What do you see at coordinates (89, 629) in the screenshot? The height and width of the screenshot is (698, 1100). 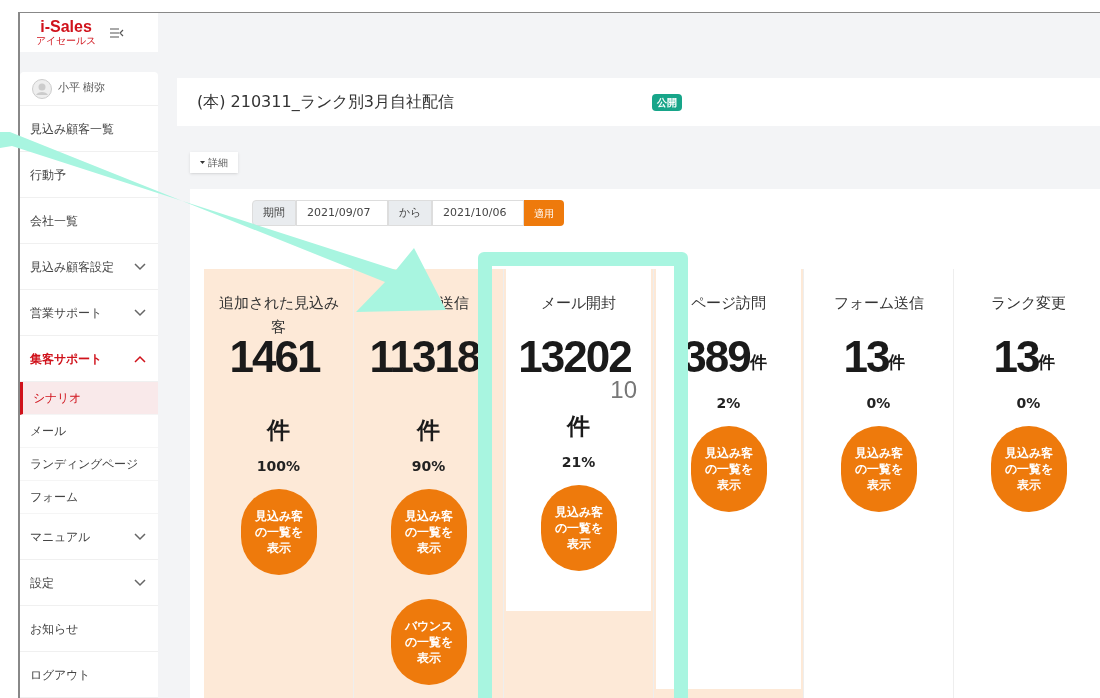 I see `sidebar-item: お知らせ` at bounding box center [89, 629].